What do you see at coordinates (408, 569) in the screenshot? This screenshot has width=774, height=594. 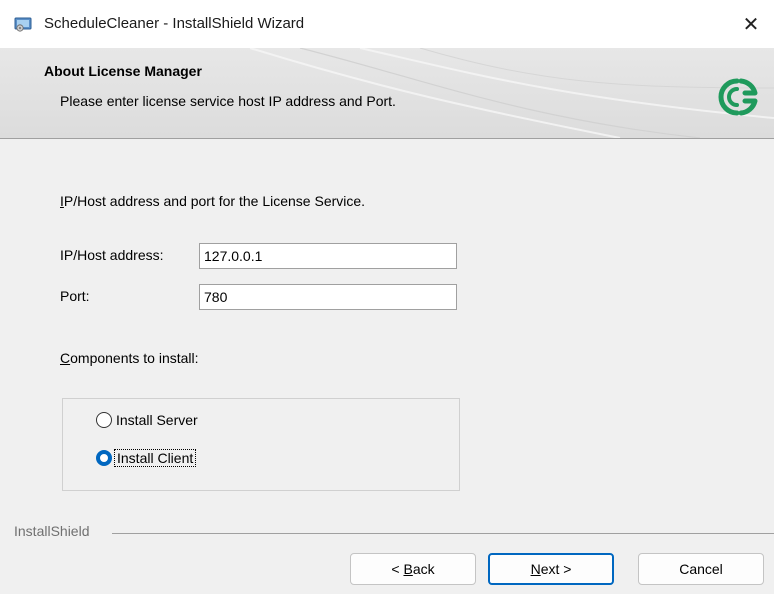 I see `back-accel: B` at bounding box center [408, 569].